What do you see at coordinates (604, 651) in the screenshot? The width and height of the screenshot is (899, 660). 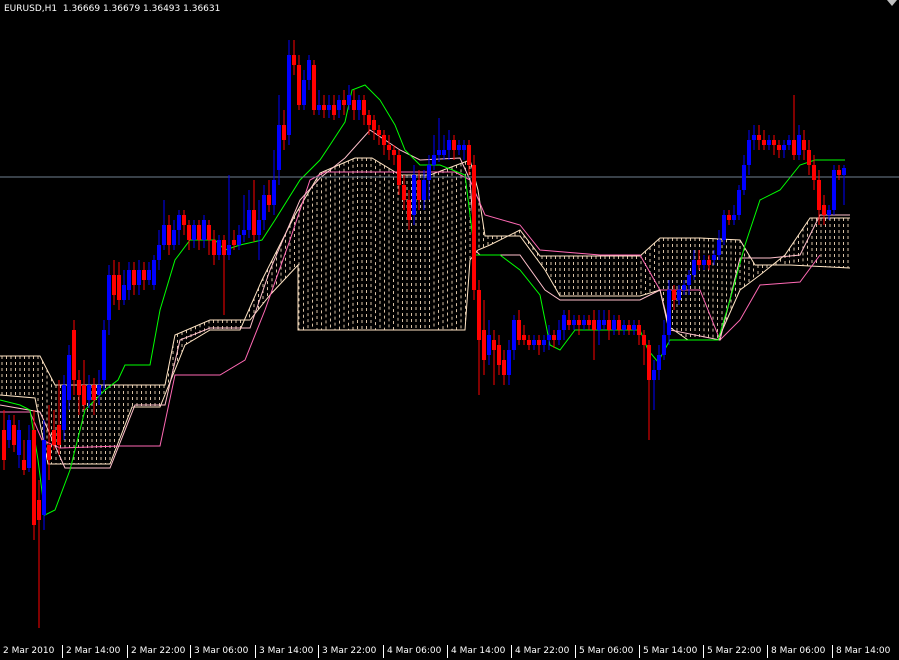 I see `time-axis-label: 5 Mar 06:00` at bounding box center [604, 651].